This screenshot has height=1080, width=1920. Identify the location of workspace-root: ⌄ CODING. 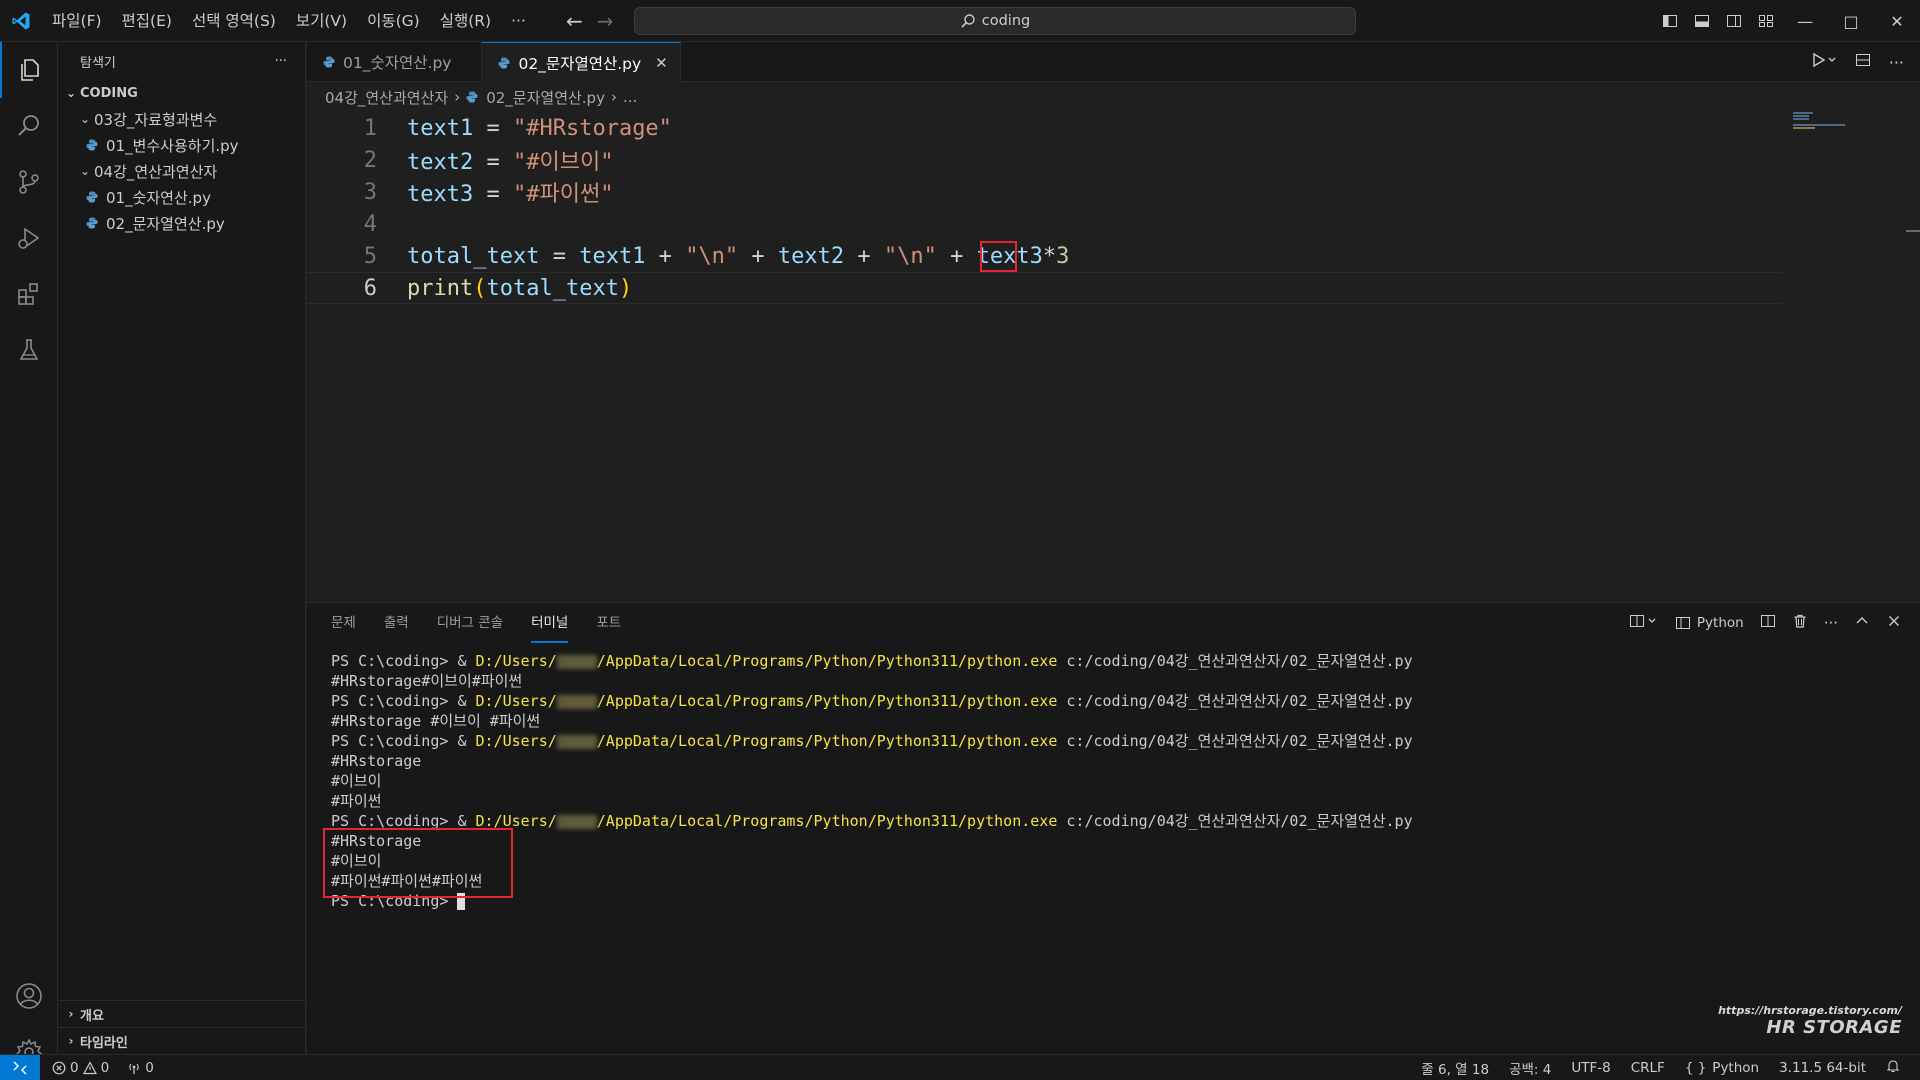
(181, 93).